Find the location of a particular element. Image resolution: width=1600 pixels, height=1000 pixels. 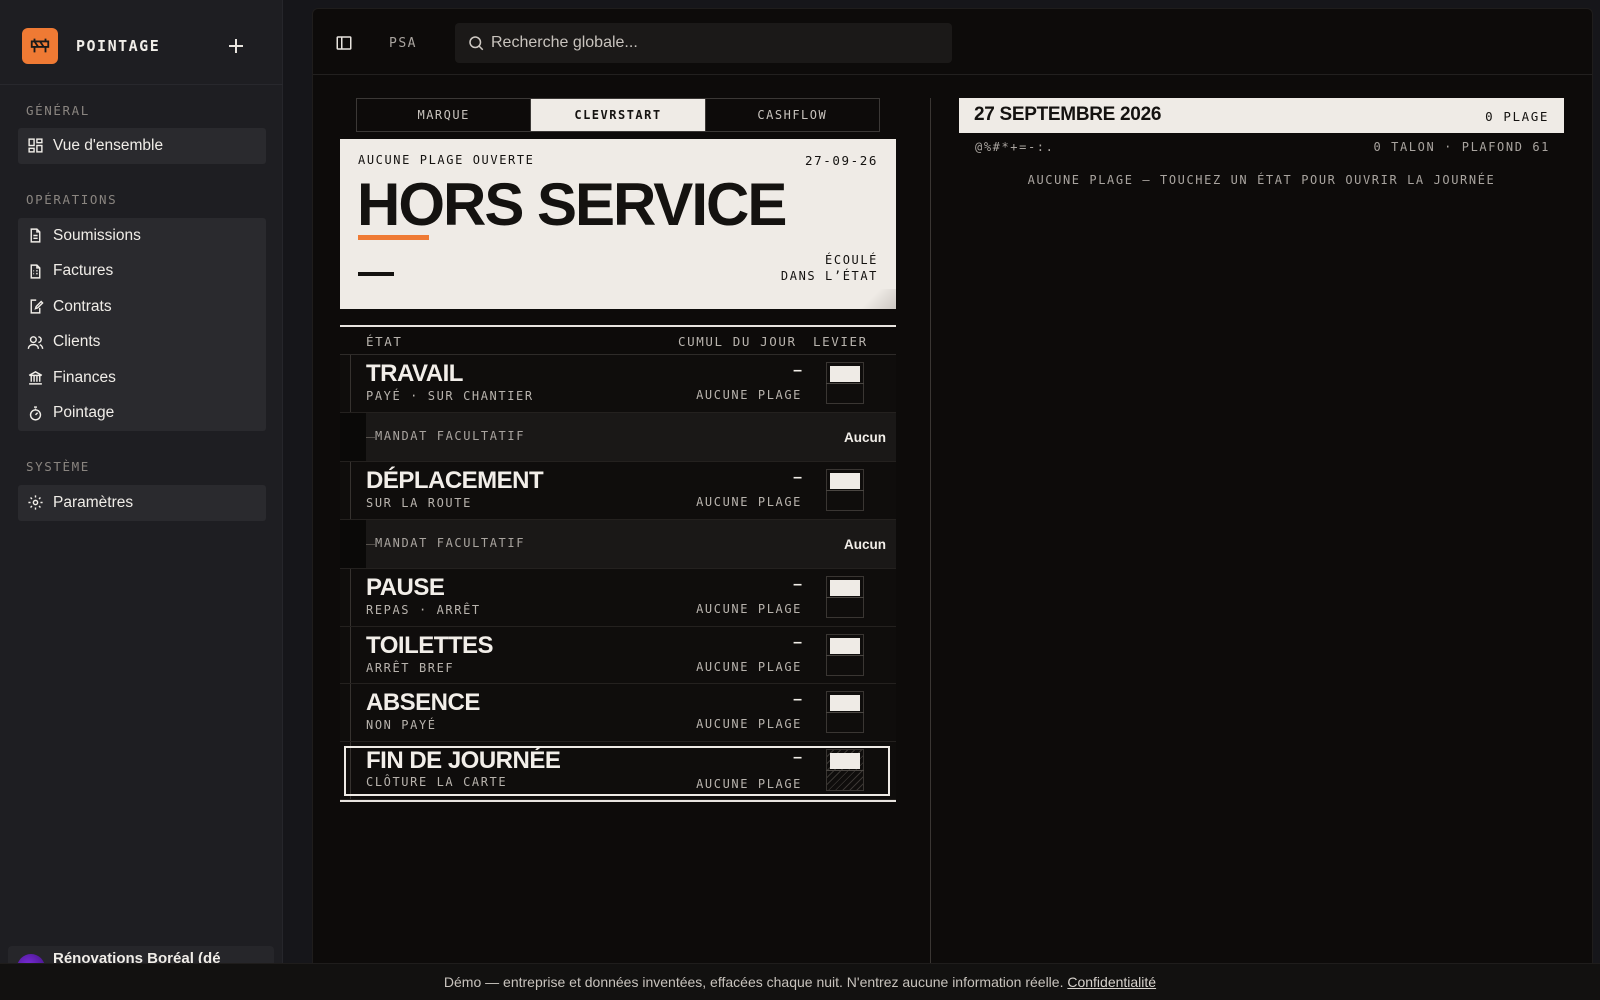

elapsed-label-state: DANS L’ÉTAT is located at coordinates (829, 276).